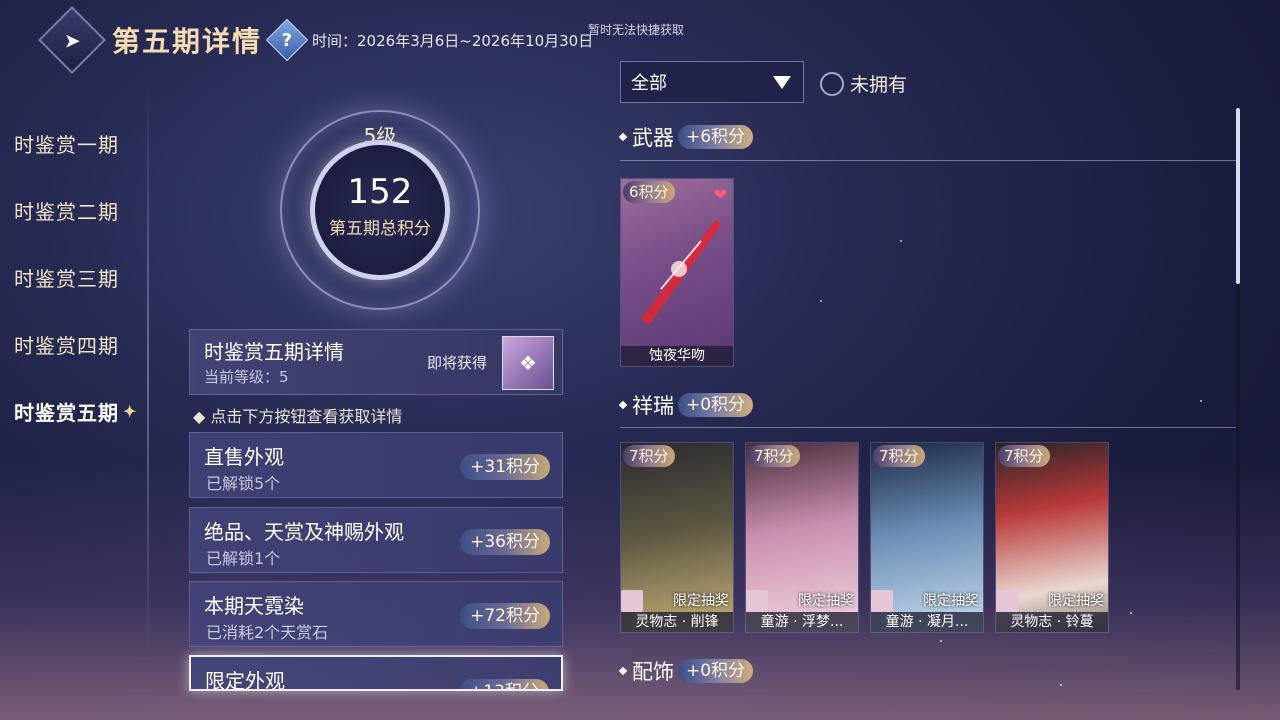 The image size is (1280, 720). What do you see at coordinates (66, 346) in the screenshot?
I see `nav-item-label: 时鉴赏四期` at bounding box center [66, 346].